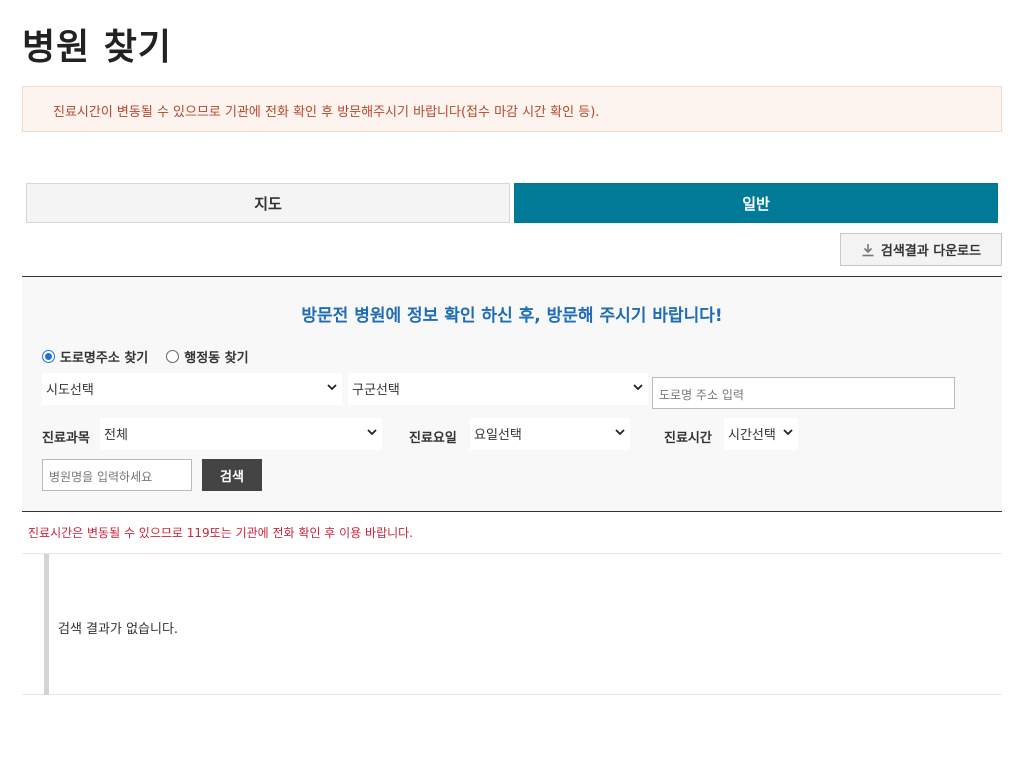  Describe the element at coordinates (688, 438) in the screenshot. I see `time-label: 진료시간` at that location.